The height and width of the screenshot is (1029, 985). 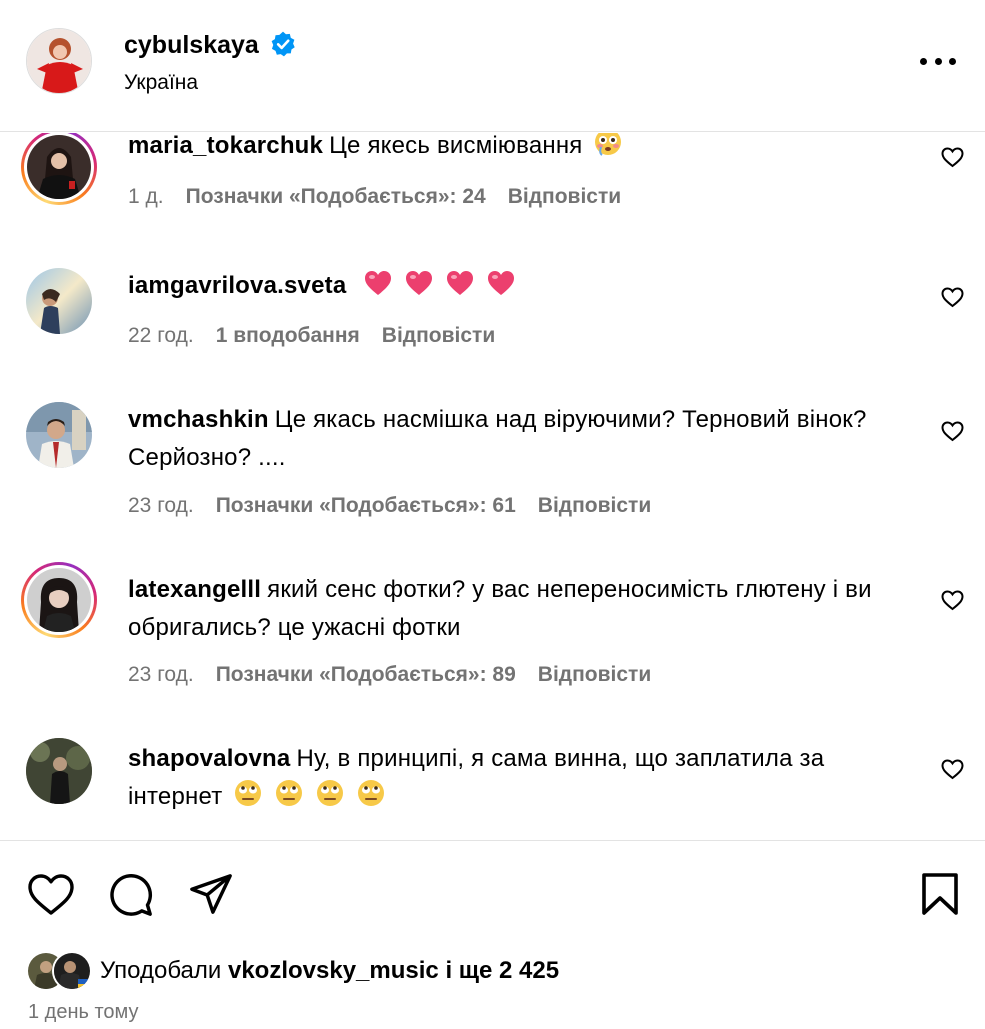 What do you see at coordinates (131, 895) in the screenshot?
I see `comment-bubble-icon` at bounding box center [131, 895].